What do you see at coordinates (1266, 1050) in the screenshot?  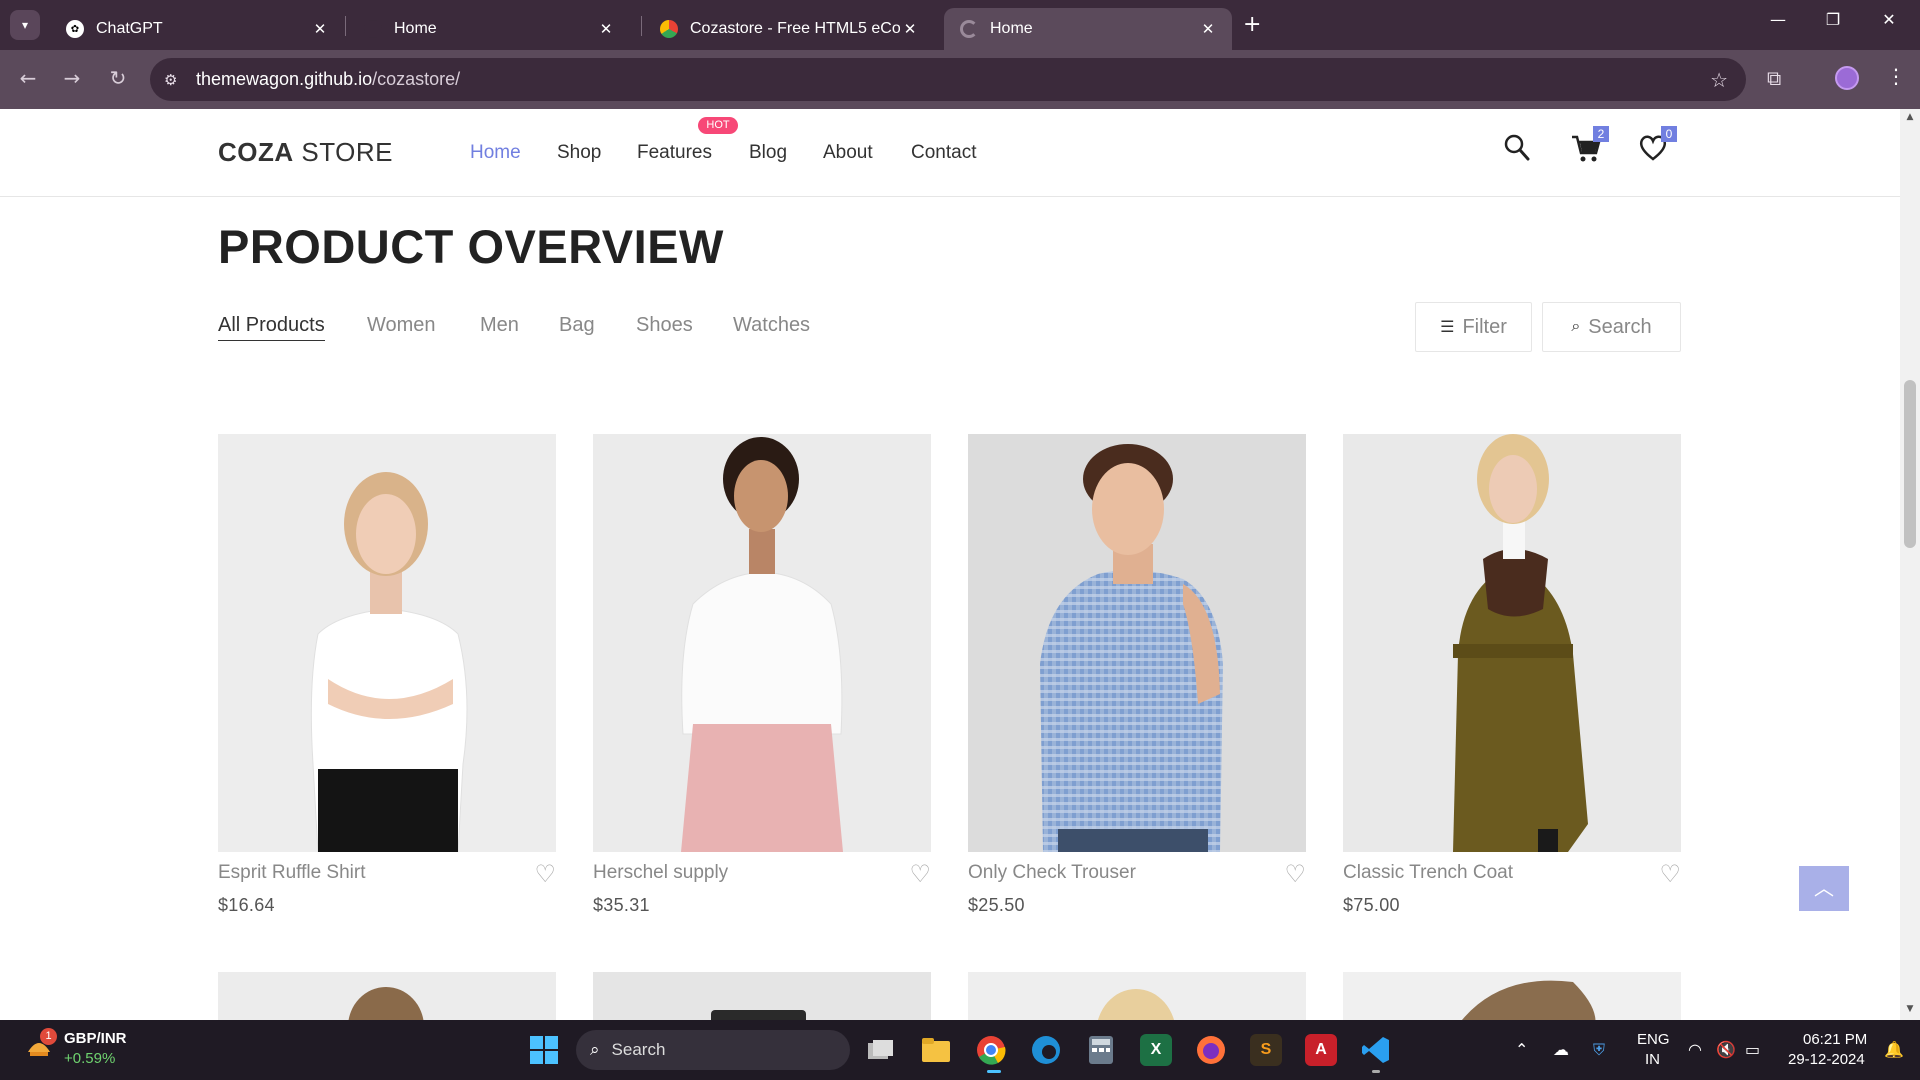 I see `sublime-text-icon: S` at bounding box center [1266, 1050].